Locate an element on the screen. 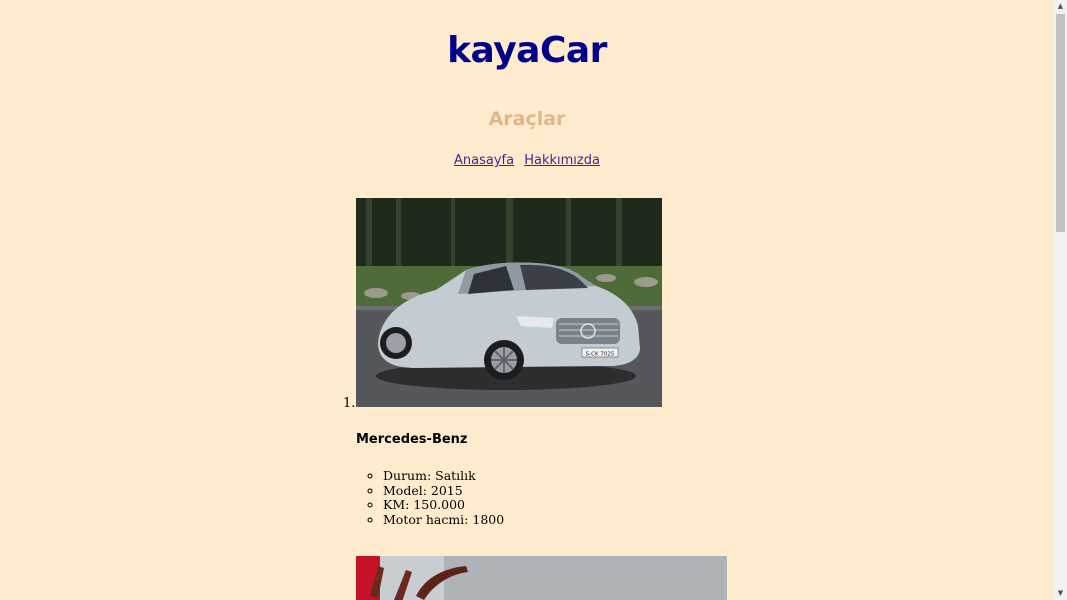 Image resolution: width=1067 pixels, height=600 pixels. nav-link-about: Hakkımızda is located at coordinates (562, 160).